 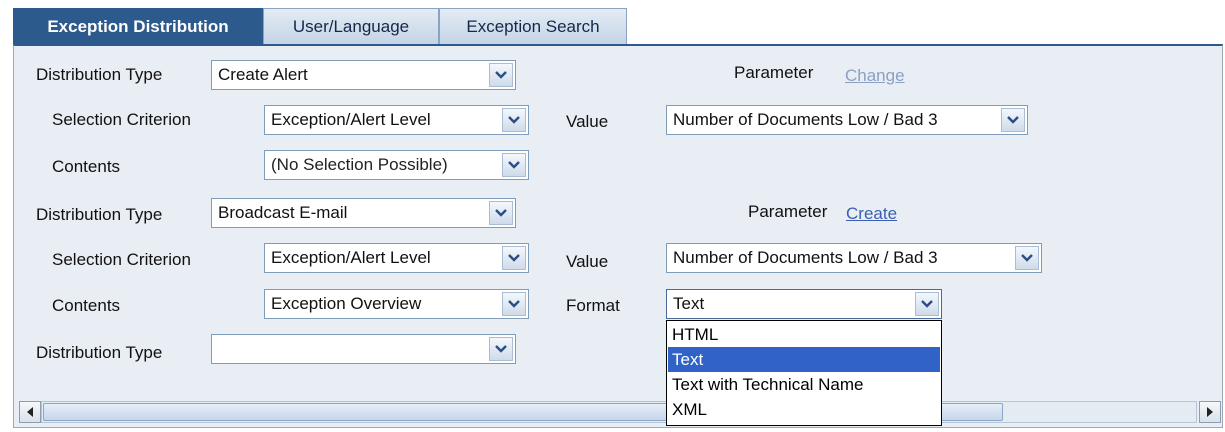 What do you see at coordinates (804, 409) in the screenshot?
I see `format-option-xml: XML` at bounding box center [804, 409].